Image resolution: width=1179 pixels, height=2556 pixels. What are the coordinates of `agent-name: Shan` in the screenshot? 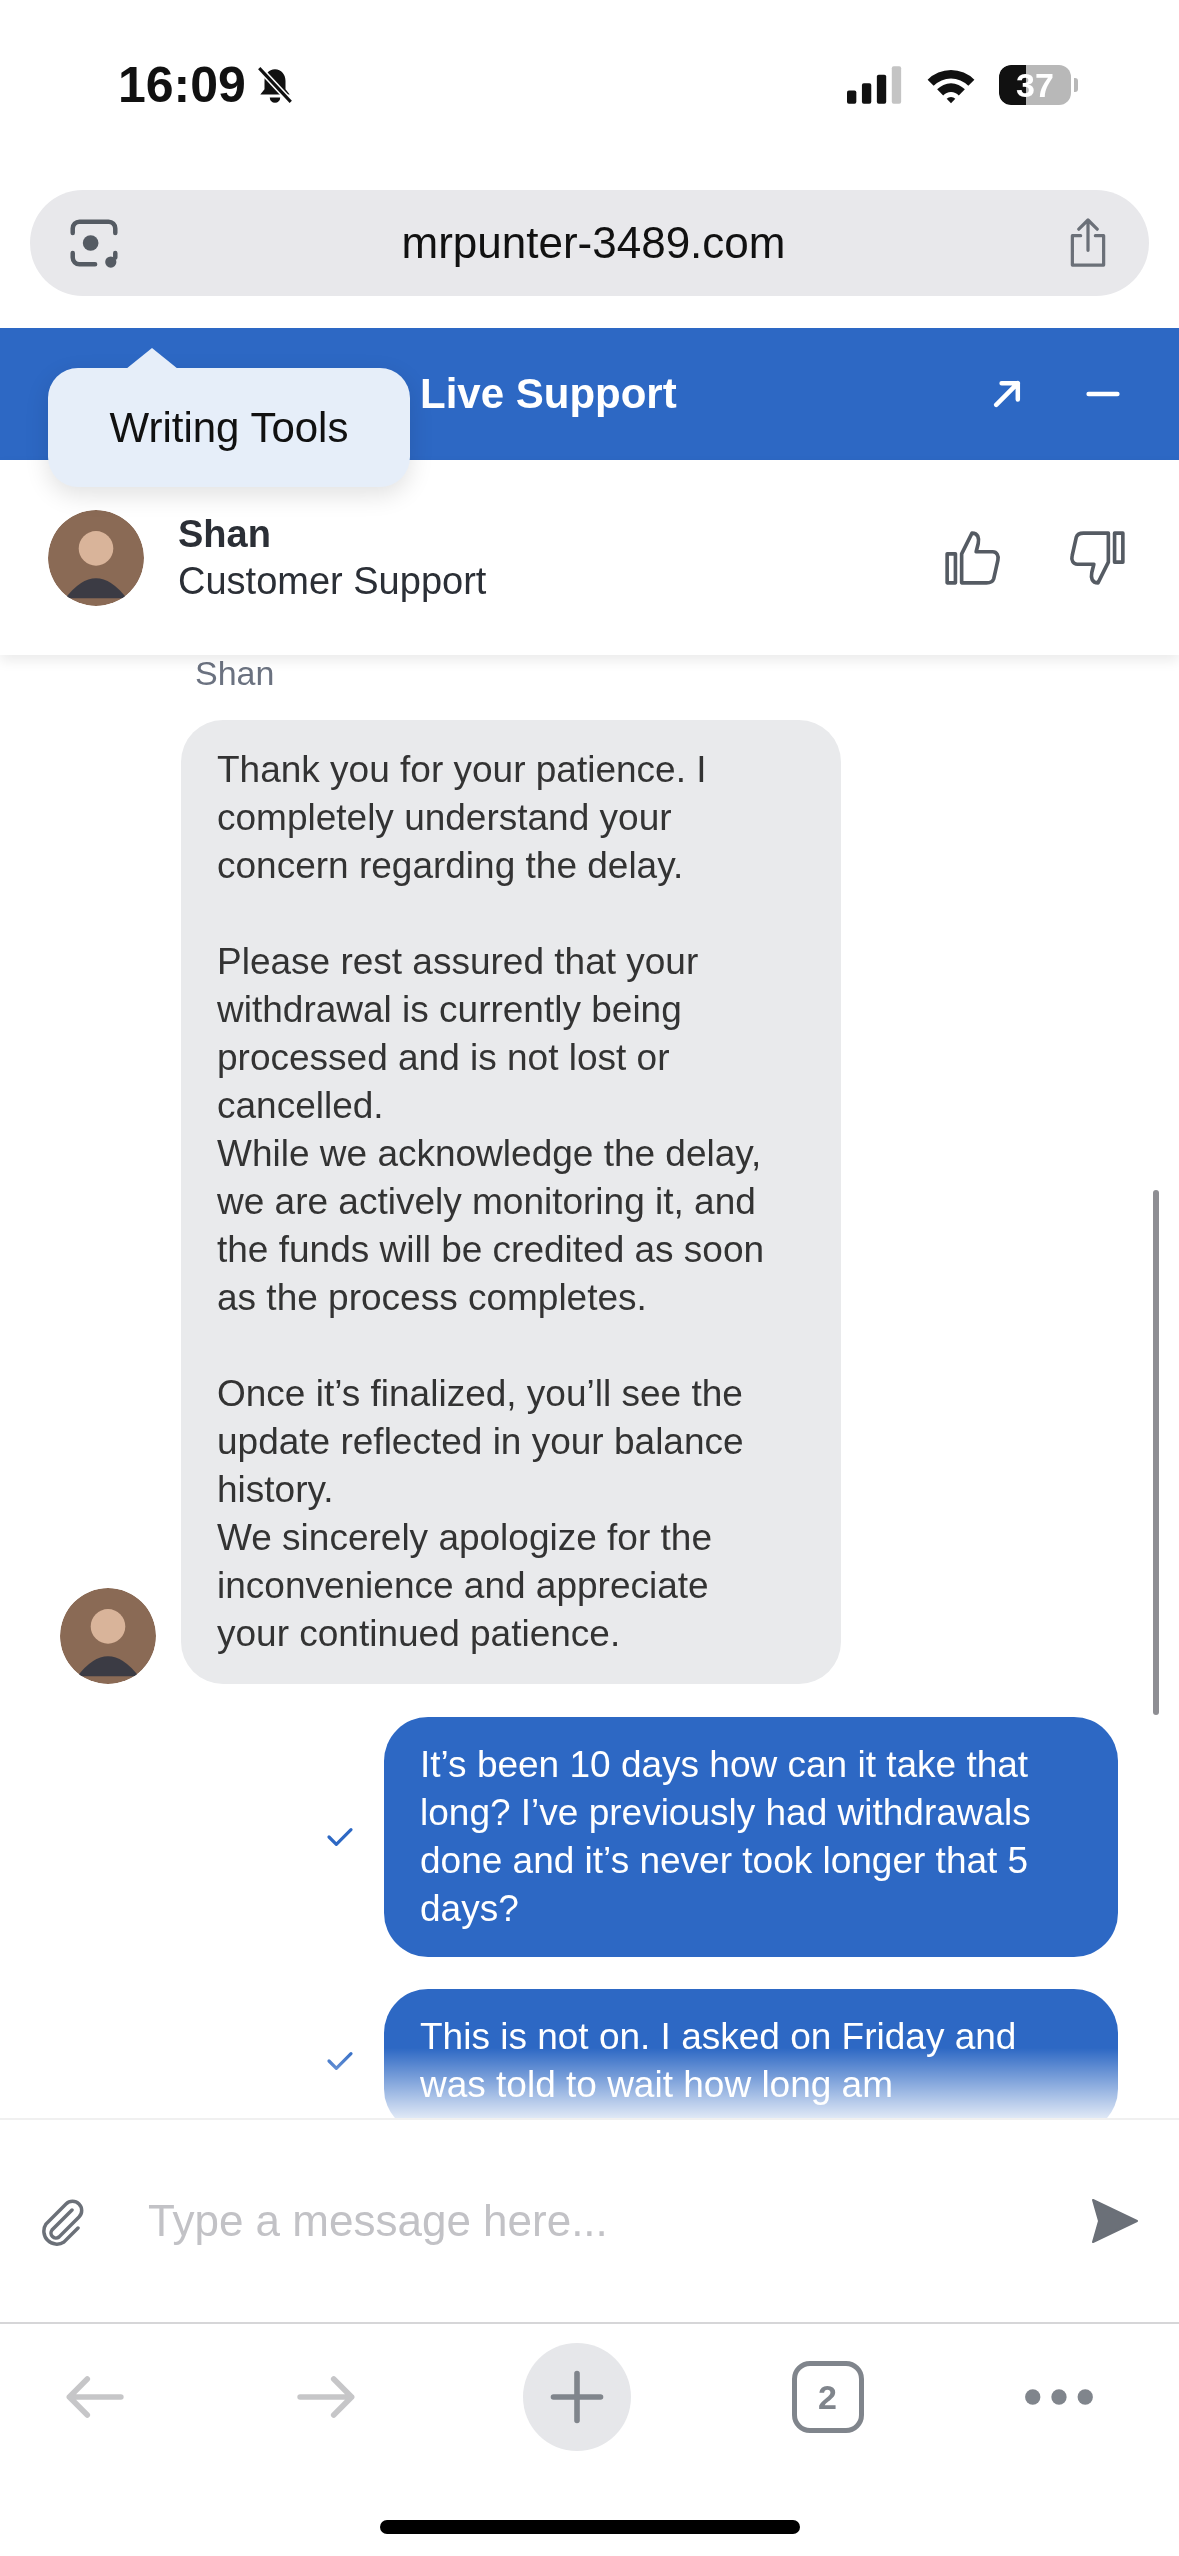 It's located at (225, 534).